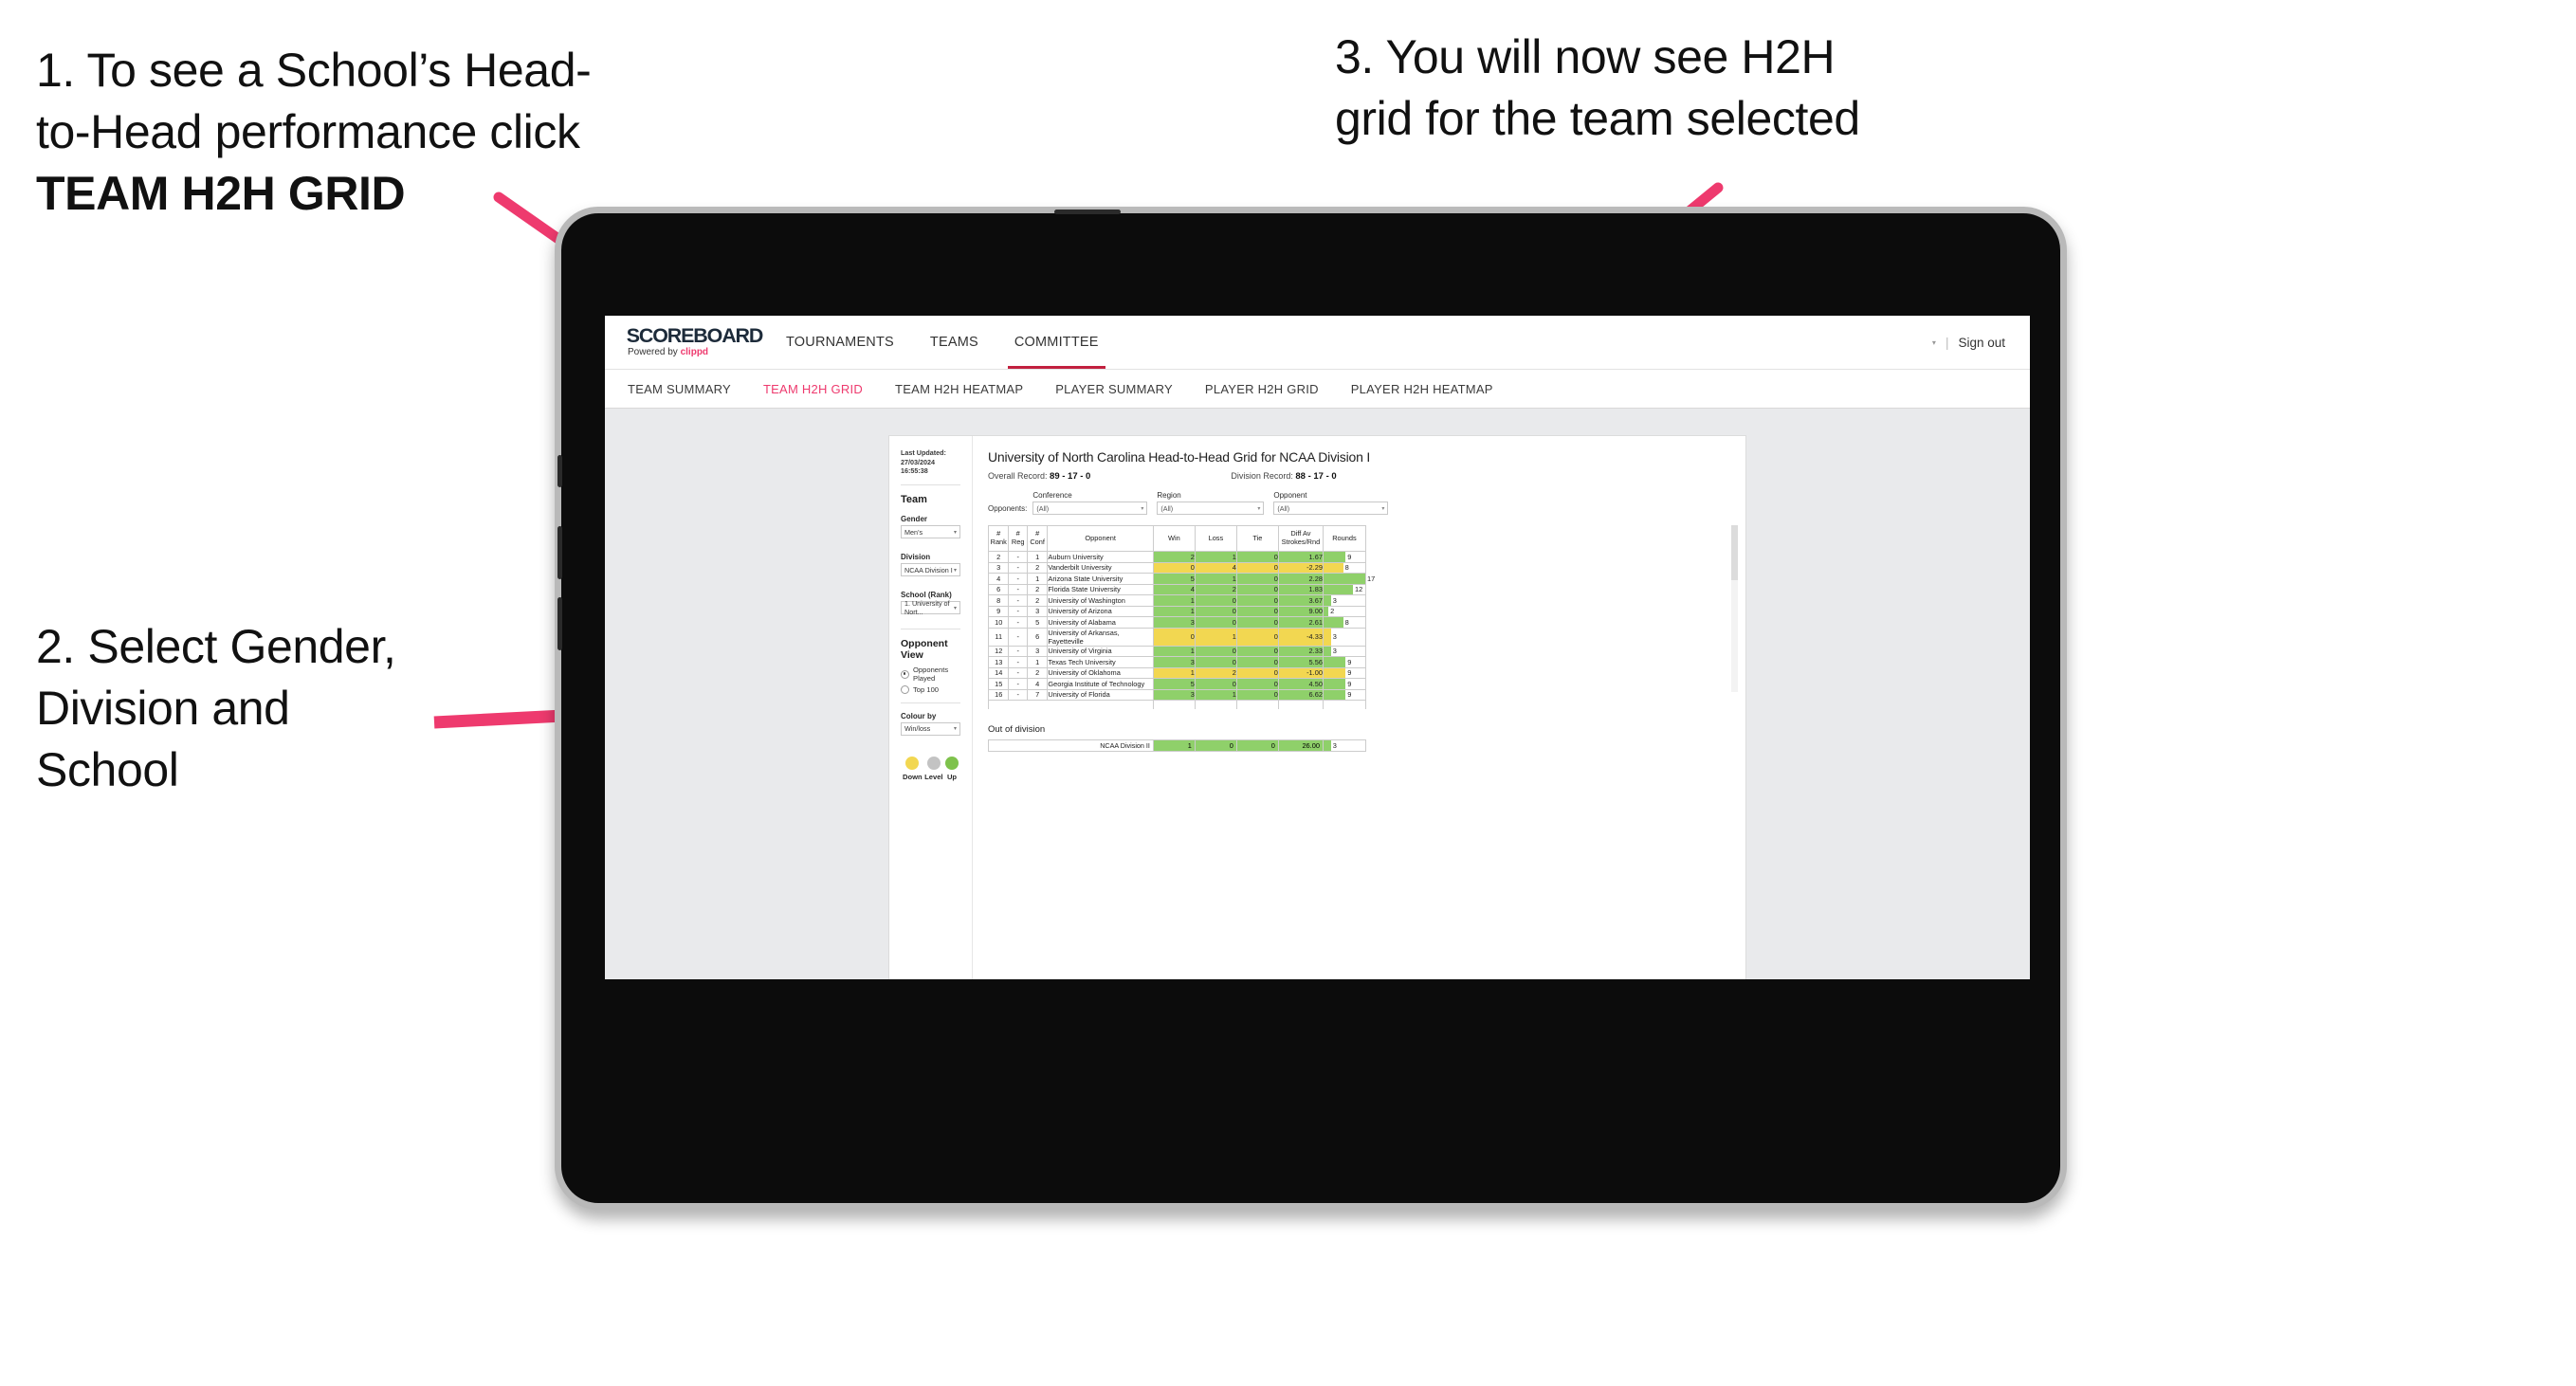 The image size is (2576, 1386). Describe the element at coordinates (1263, 476) in the screenshot. I see `division-record-label: Division Record:` at that location.